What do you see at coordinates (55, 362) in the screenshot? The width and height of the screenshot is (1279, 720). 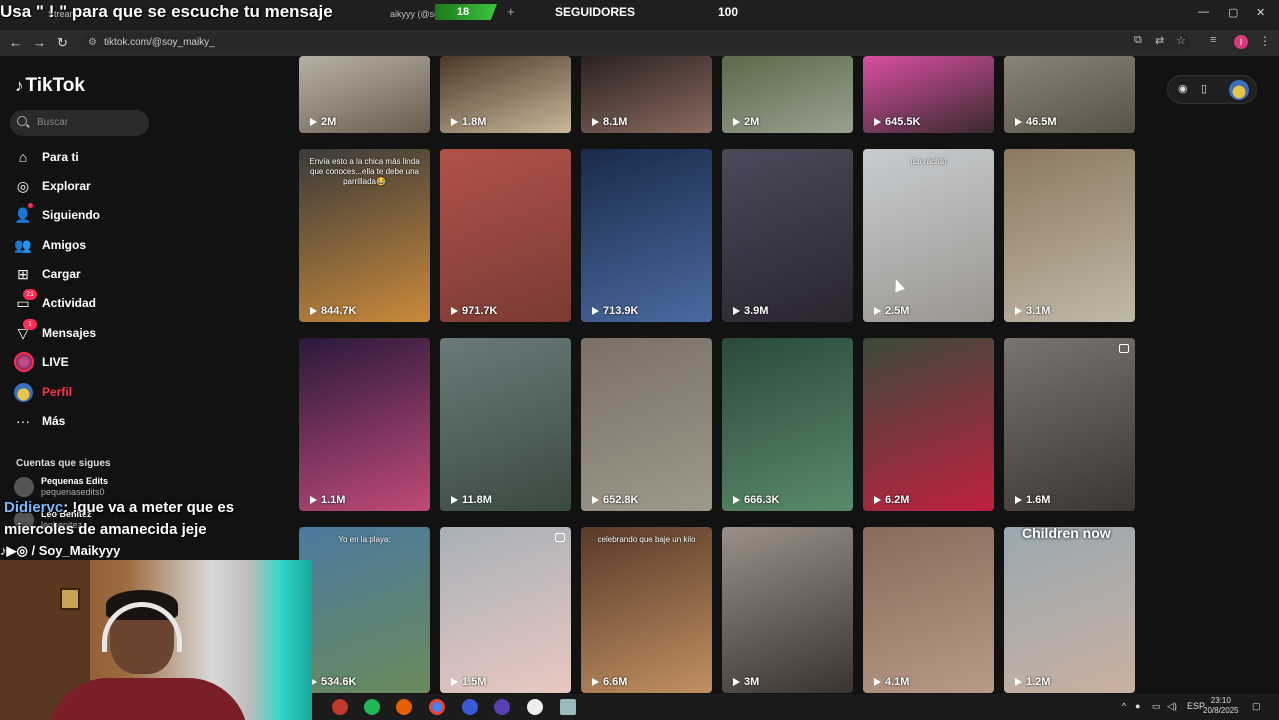 I see `sidebar-item-label: LIVE` at bounding box center [55, 362].